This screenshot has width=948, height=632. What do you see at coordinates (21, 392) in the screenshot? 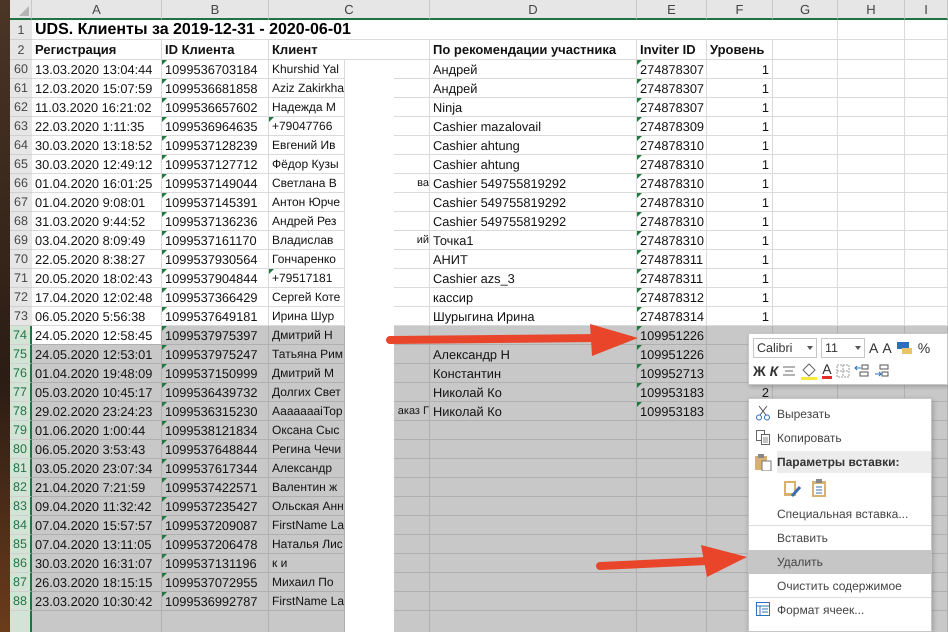
I see `row-header: 77` at bounding box center [21, 392].